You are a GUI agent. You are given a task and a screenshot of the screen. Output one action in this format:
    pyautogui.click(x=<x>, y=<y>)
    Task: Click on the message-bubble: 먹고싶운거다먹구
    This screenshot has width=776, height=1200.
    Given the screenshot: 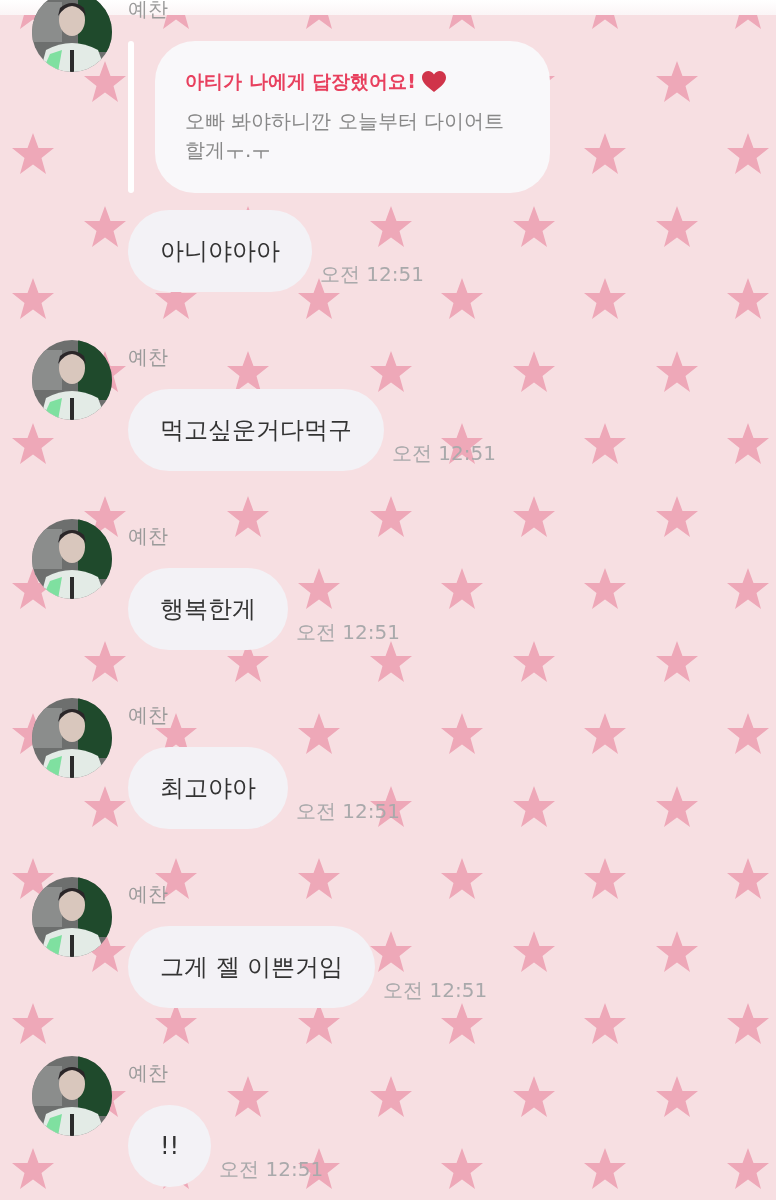 What is the action you would take?
    pyautogui.click(x=256, y=430)
    